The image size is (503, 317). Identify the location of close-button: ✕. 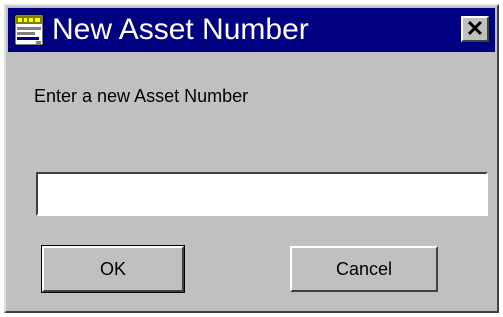
(475, 29).